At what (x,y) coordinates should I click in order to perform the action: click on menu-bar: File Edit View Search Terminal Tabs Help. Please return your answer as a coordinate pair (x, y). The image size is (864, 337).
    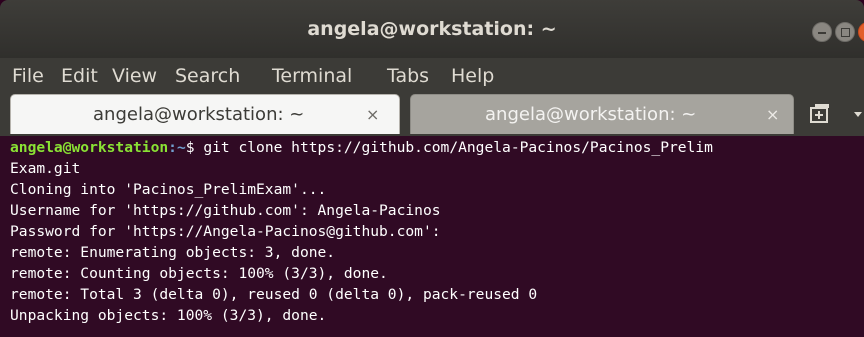
    Looking at the image, I should click on (432, 76).